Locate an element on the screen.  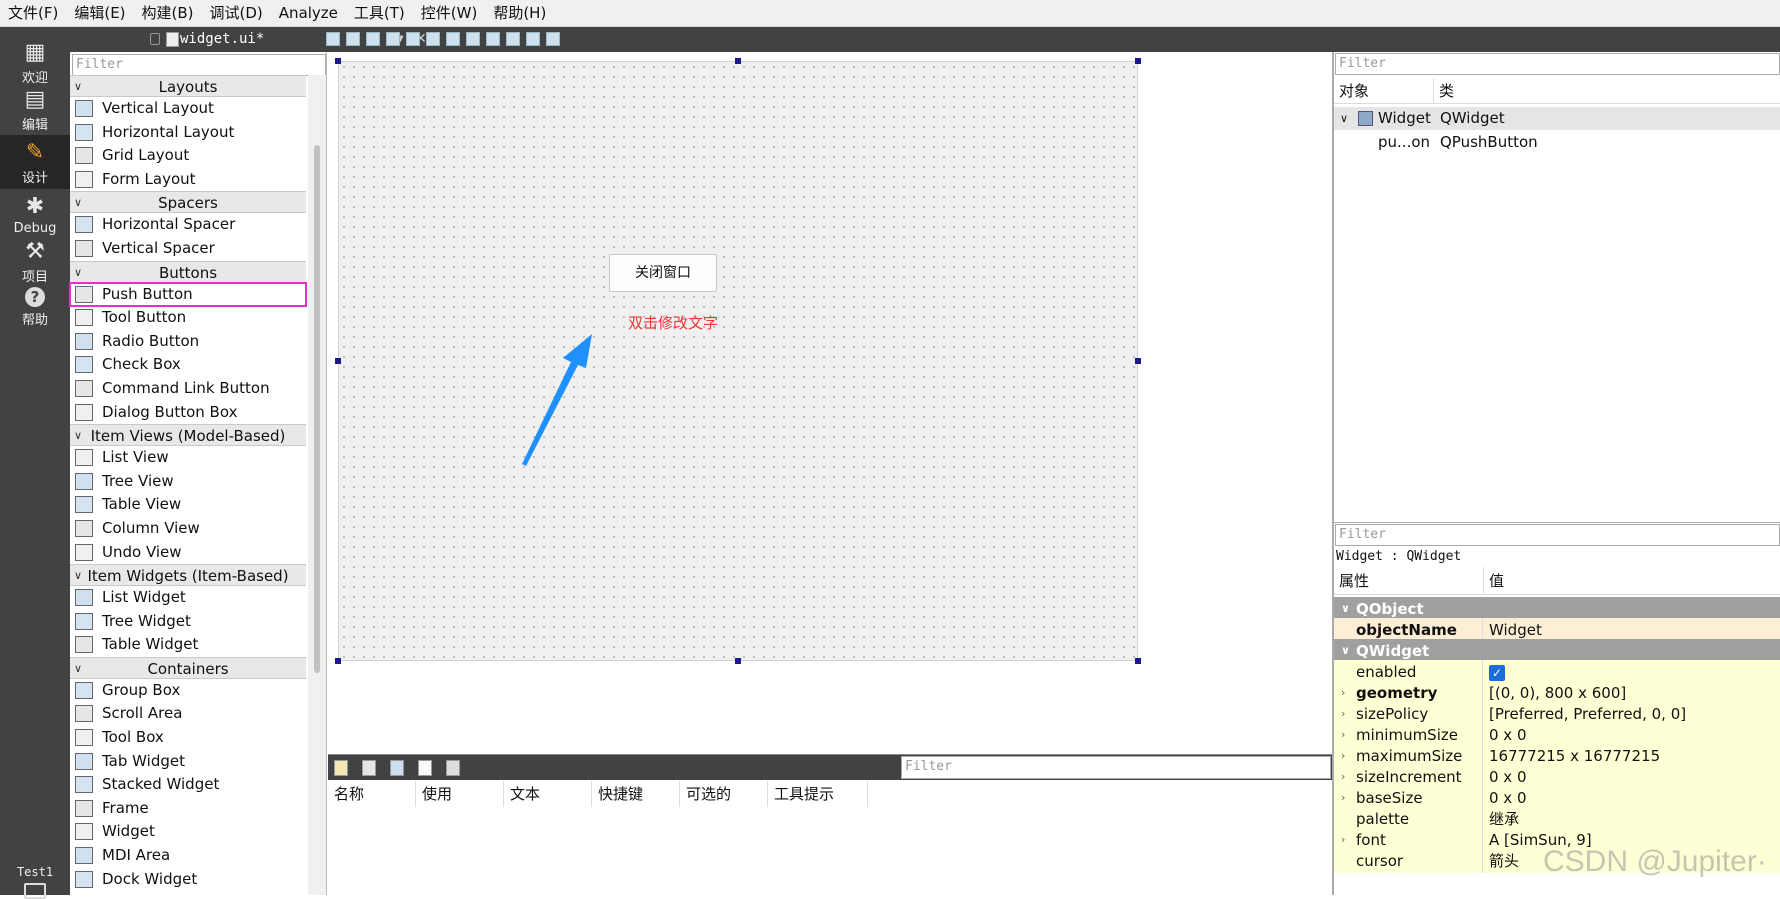
menu-item: 帮助(H) is located at coordinates (519, 13).